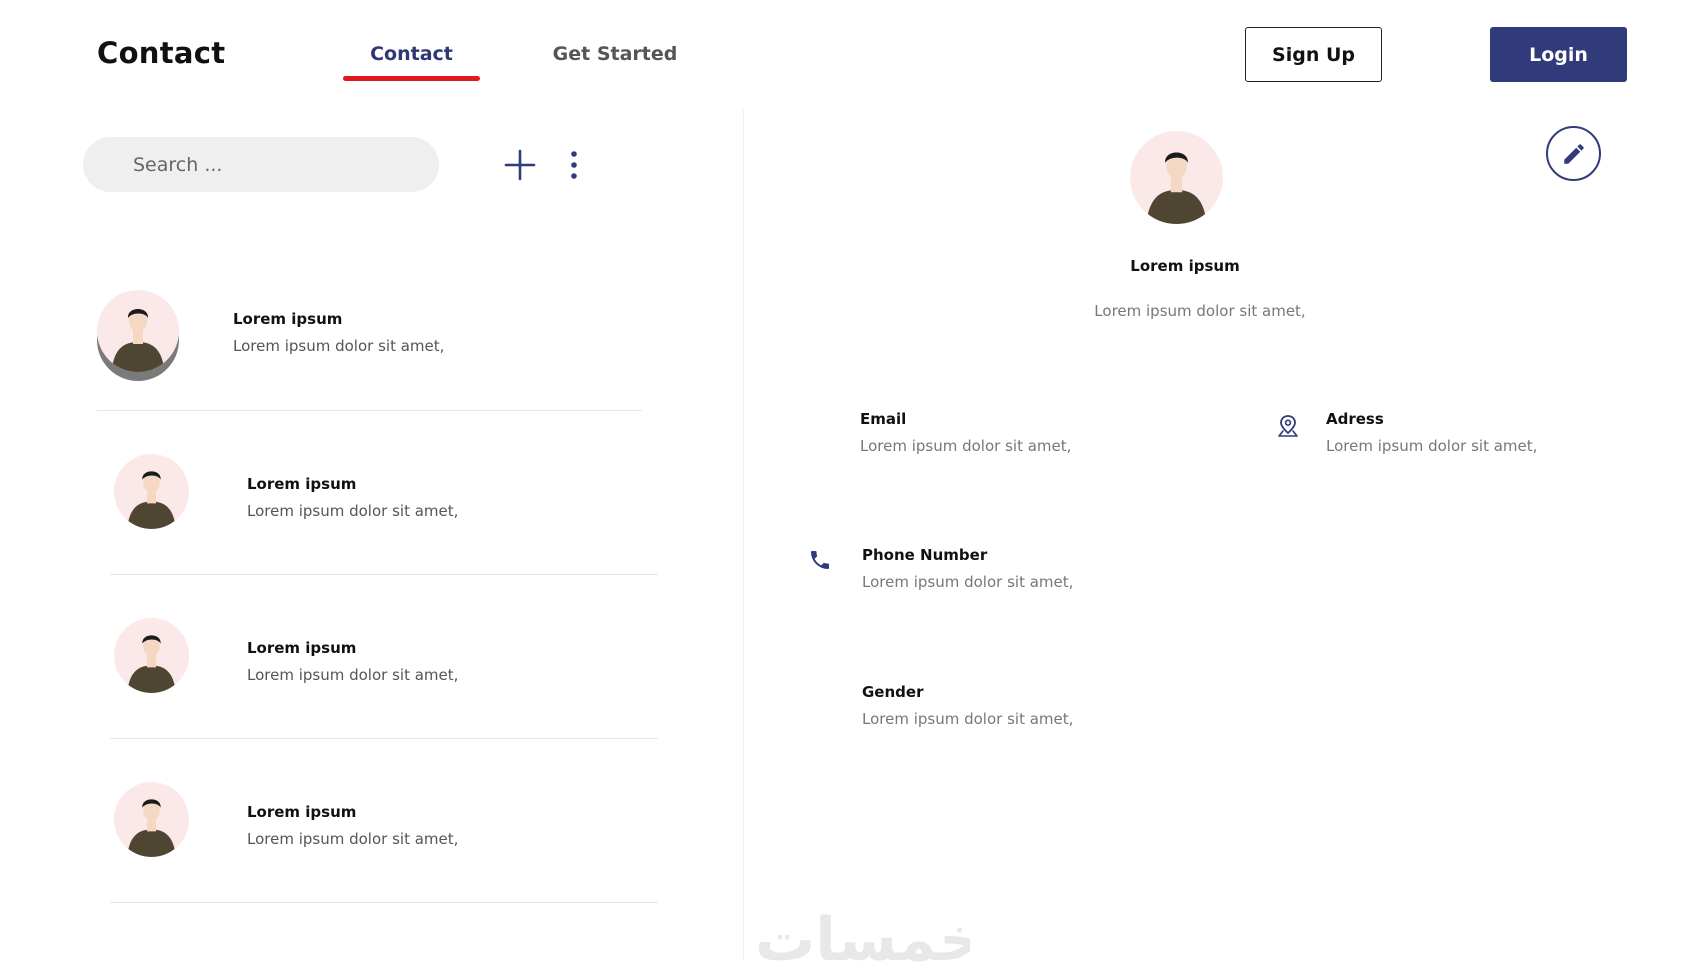 This screenshot has height=970, width=1700. What do you see at coordinates (968, 582) in the screenshot?
I see `phone-value: Lorem ipsum dolor sit amet,` at bounding box center [968, 582].